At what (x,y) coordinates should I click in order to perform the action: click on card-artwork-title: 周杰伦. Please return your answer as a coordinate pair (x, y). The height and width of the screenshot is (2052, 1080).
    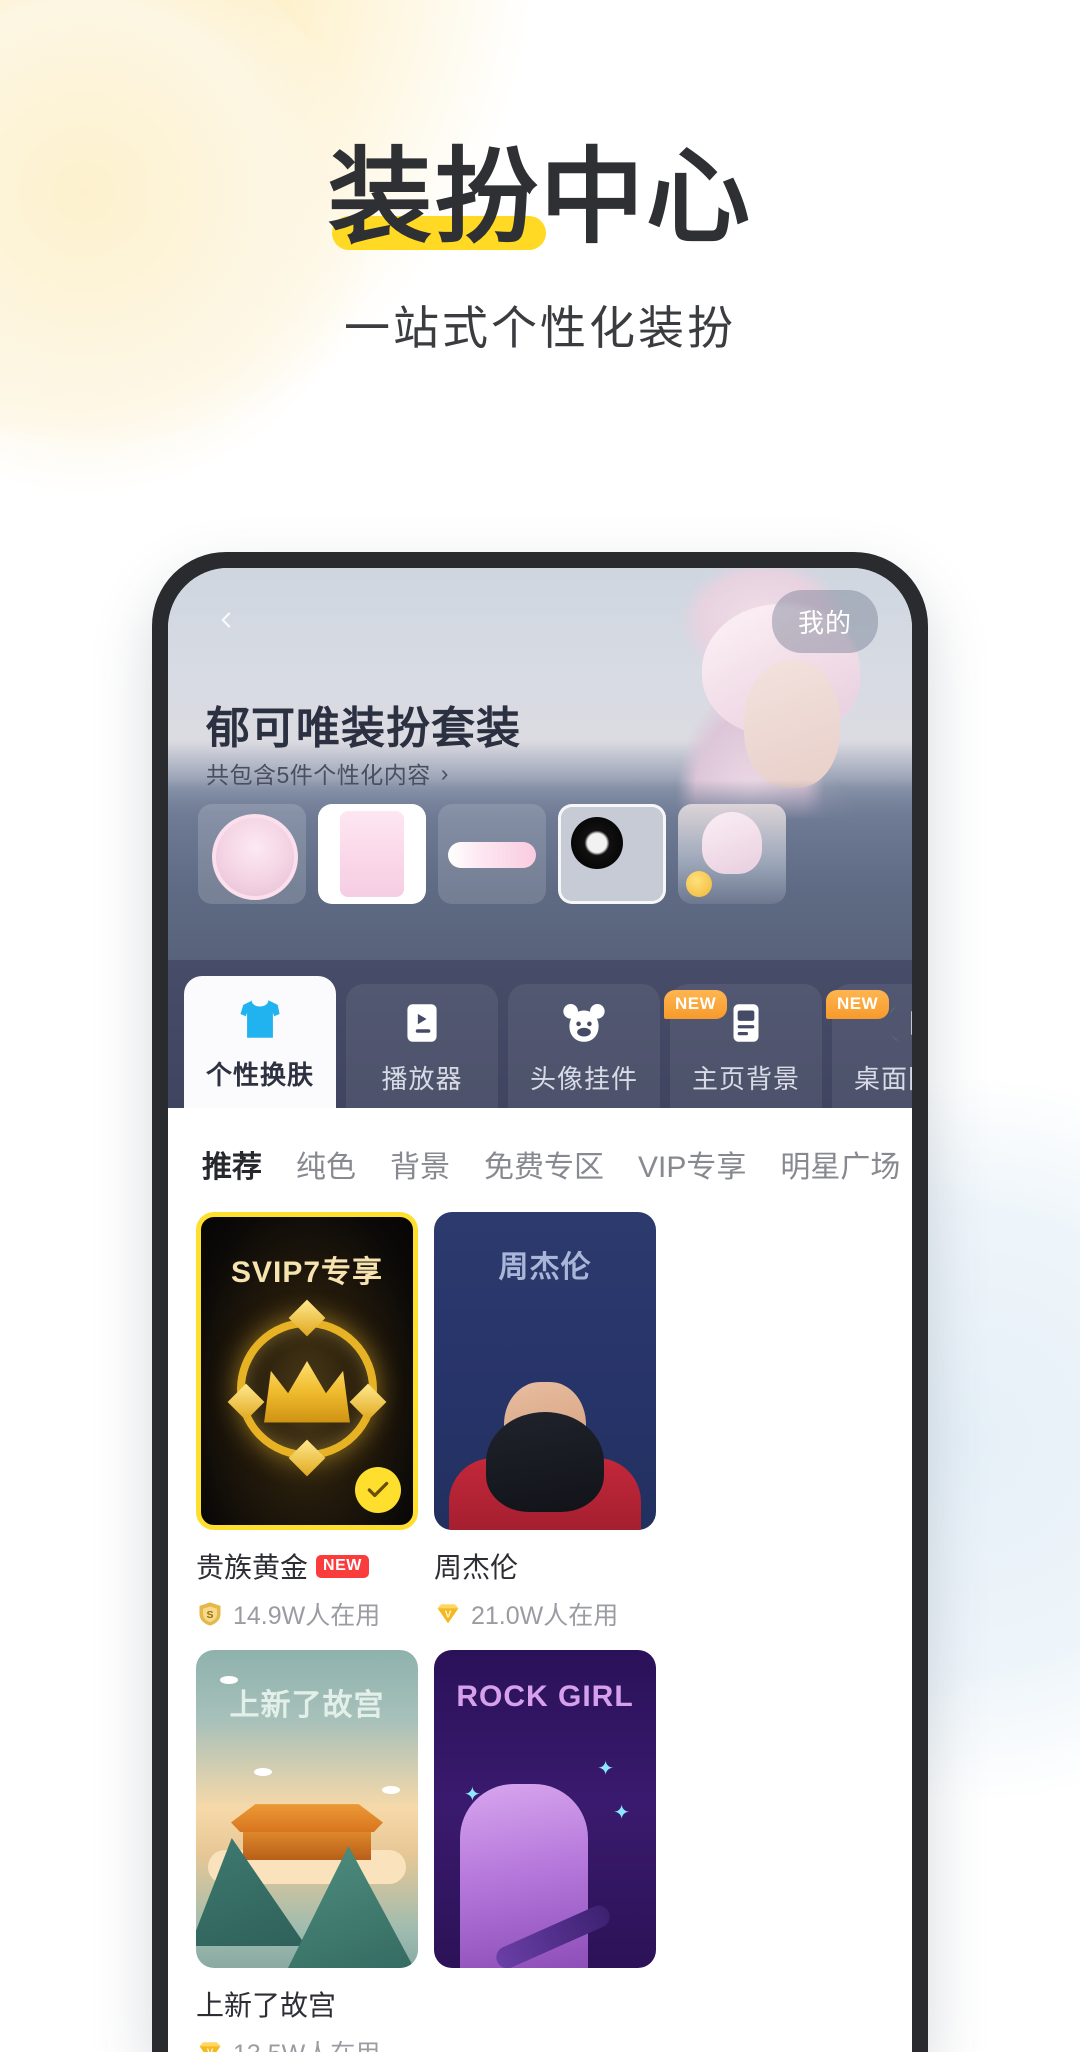
    Looking at the image, I should click on (545, 1267).